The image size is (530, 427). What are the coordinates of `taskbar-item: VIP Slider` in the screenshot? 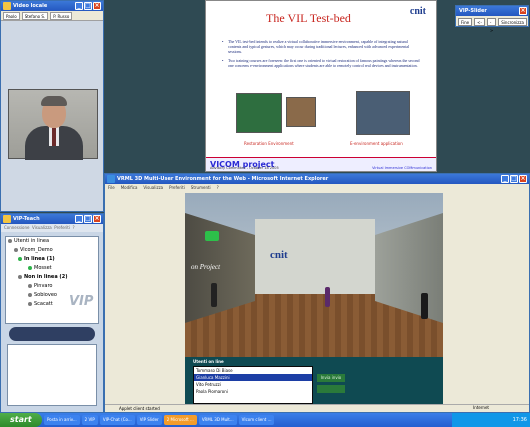 It's located at (149, 420).